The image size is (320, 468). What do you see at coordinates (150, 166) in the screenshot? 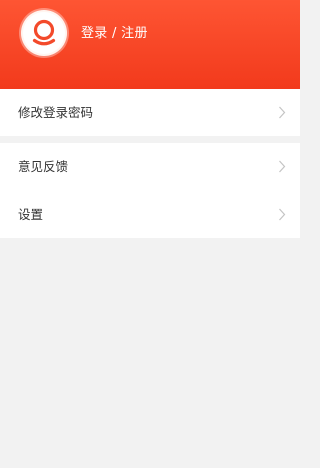
I see `feedback-row: 意见反馈` at bounding box center [150, 166].